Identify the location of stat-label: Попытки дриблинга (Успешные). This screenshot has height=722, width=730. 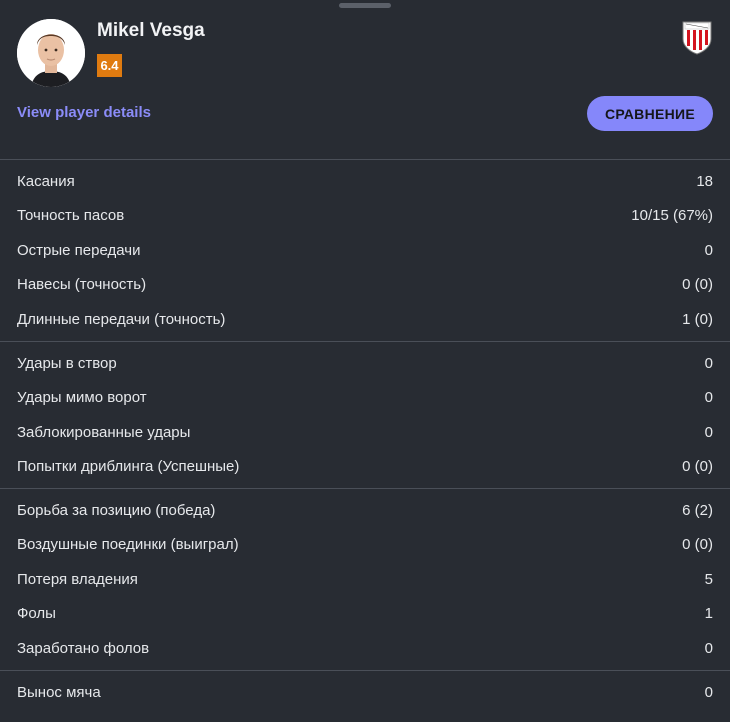
(128, 467).